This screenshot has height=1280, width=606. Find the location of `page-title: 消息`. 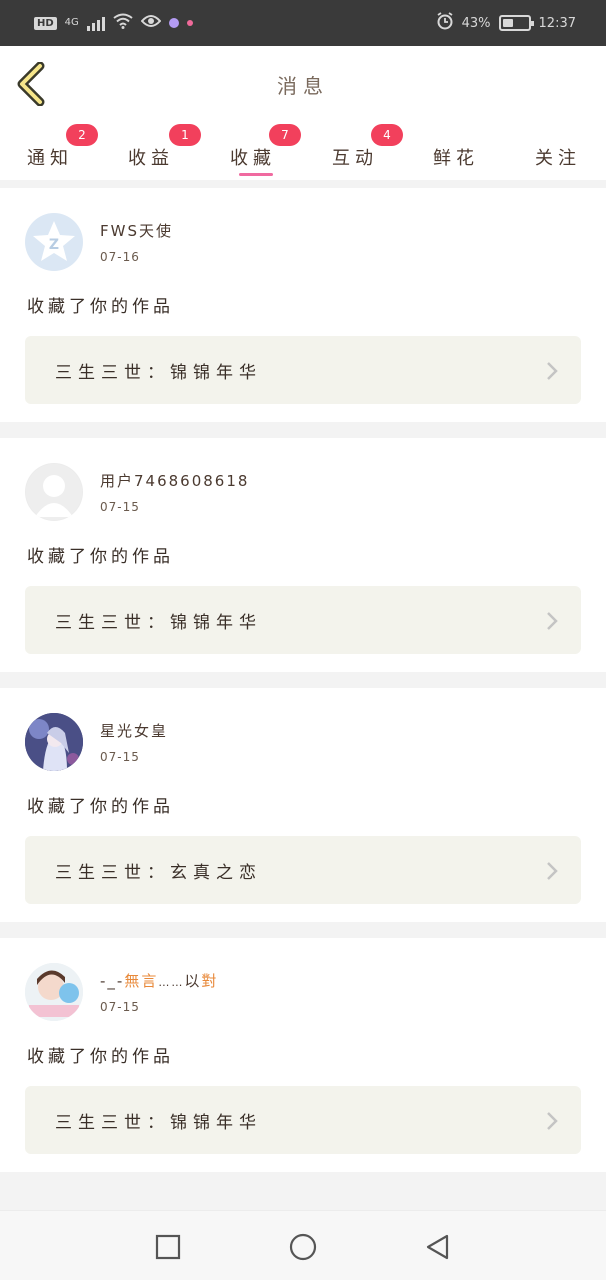

page-title: 消息 is located at coordinates (303, 85).